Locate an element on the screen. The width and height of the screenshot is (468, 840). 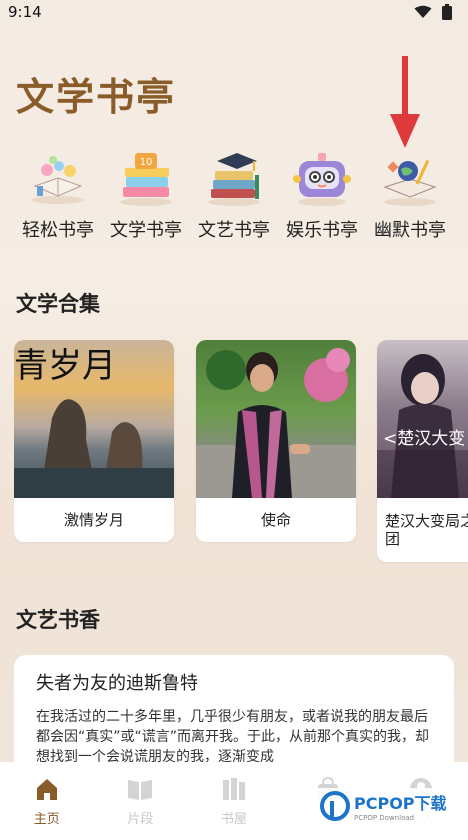
category-literature: 10 文学书亭 is located at coordinates (146, 195).